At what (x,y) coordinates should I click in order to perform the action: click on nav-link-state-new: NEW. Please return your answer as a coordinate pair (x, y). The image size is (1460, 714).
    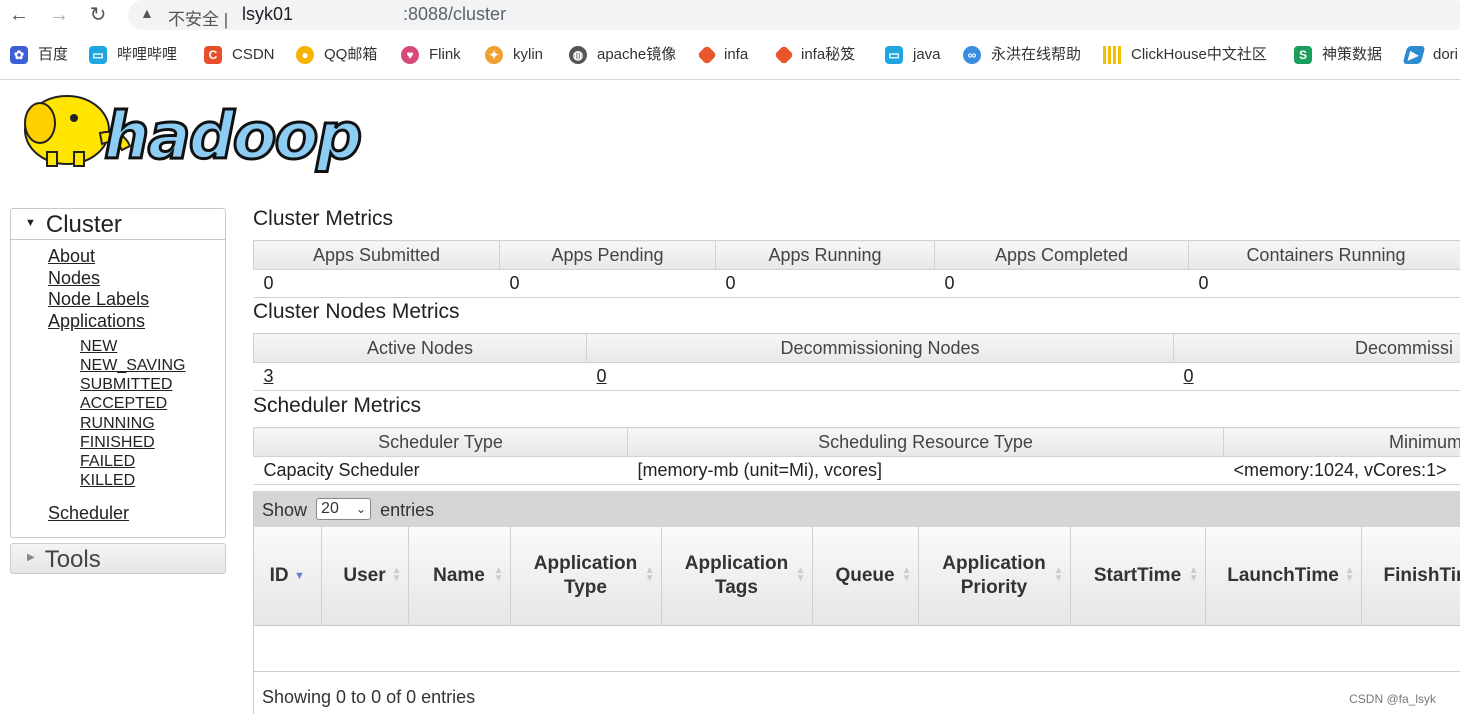
    Looking at the image, I should click on (98, 347).